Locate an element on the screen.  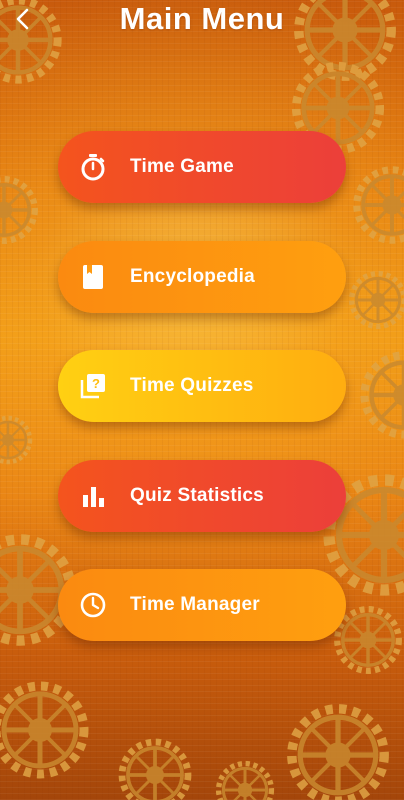
encyclopedia-label: Encyclopedia is located at coordinates (192, 276).